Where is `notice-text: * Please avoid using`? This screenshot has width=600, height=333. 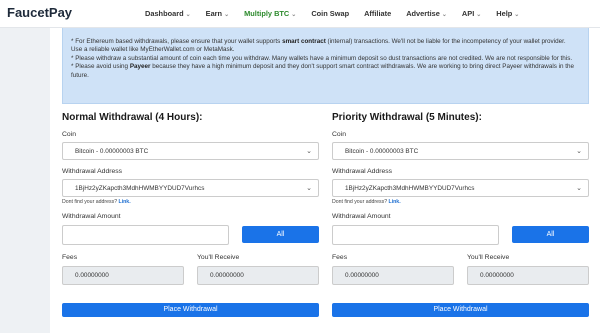
notice-text: * Please avoid using is located at coordinates (100, 67).